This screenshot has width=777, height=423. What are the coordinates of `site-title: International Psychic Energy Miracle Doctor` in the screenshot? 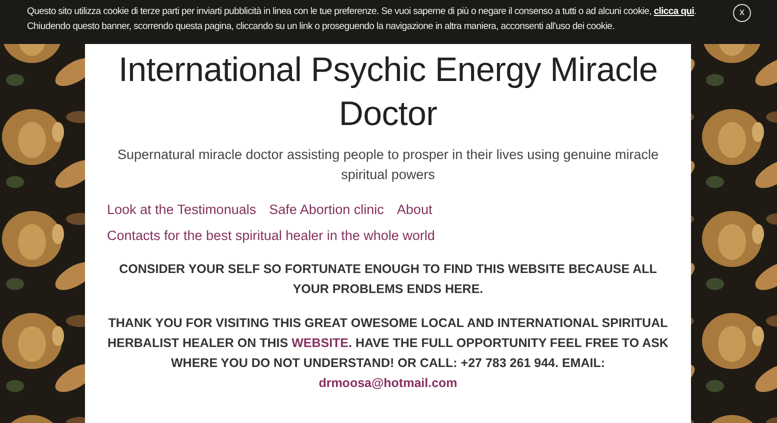 It's located at (388, 92).